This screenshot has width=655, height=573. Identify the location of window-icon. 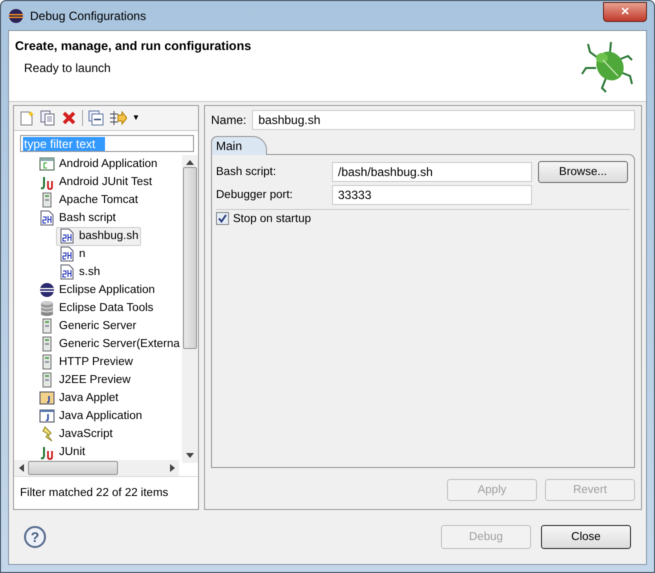
(47, 164).